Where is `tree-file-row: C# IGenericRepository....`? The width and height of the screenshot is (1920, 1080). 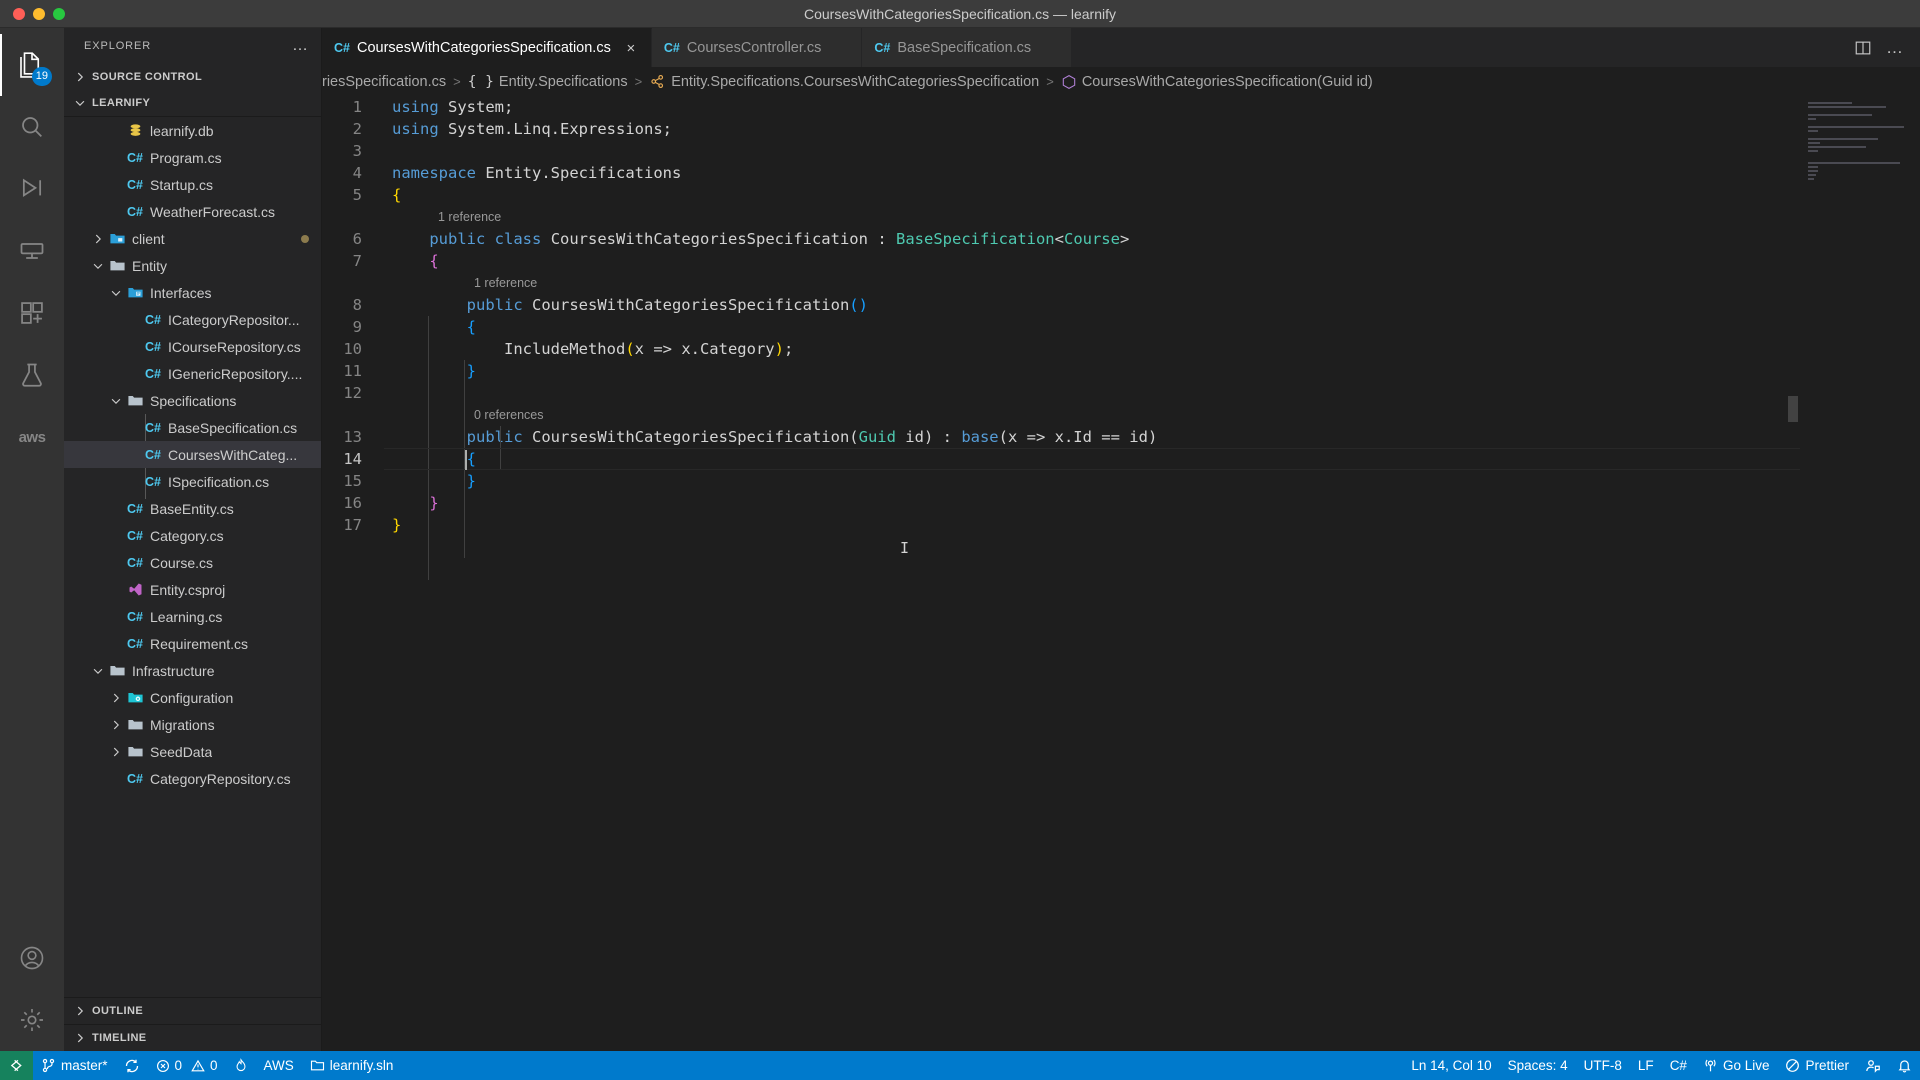 tree-file-row: C# IGenericRepository.... is located at coordinates (192, 373).